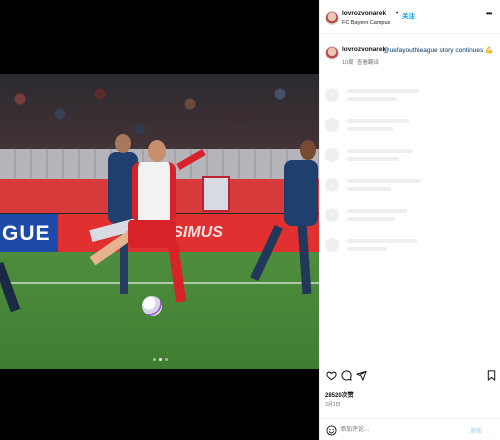 Image resolution: width=500 pixels, height=440 pixels. What do you see at coordinates (154, 191) in the screenshot?
I see `player-red-shirt` at bounding box center [154, 191].